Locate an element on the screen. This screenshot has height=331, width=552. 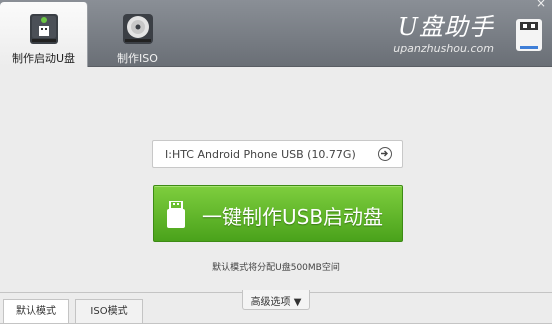
brand-title: U盘助手 is located at coordinates (445, 27).